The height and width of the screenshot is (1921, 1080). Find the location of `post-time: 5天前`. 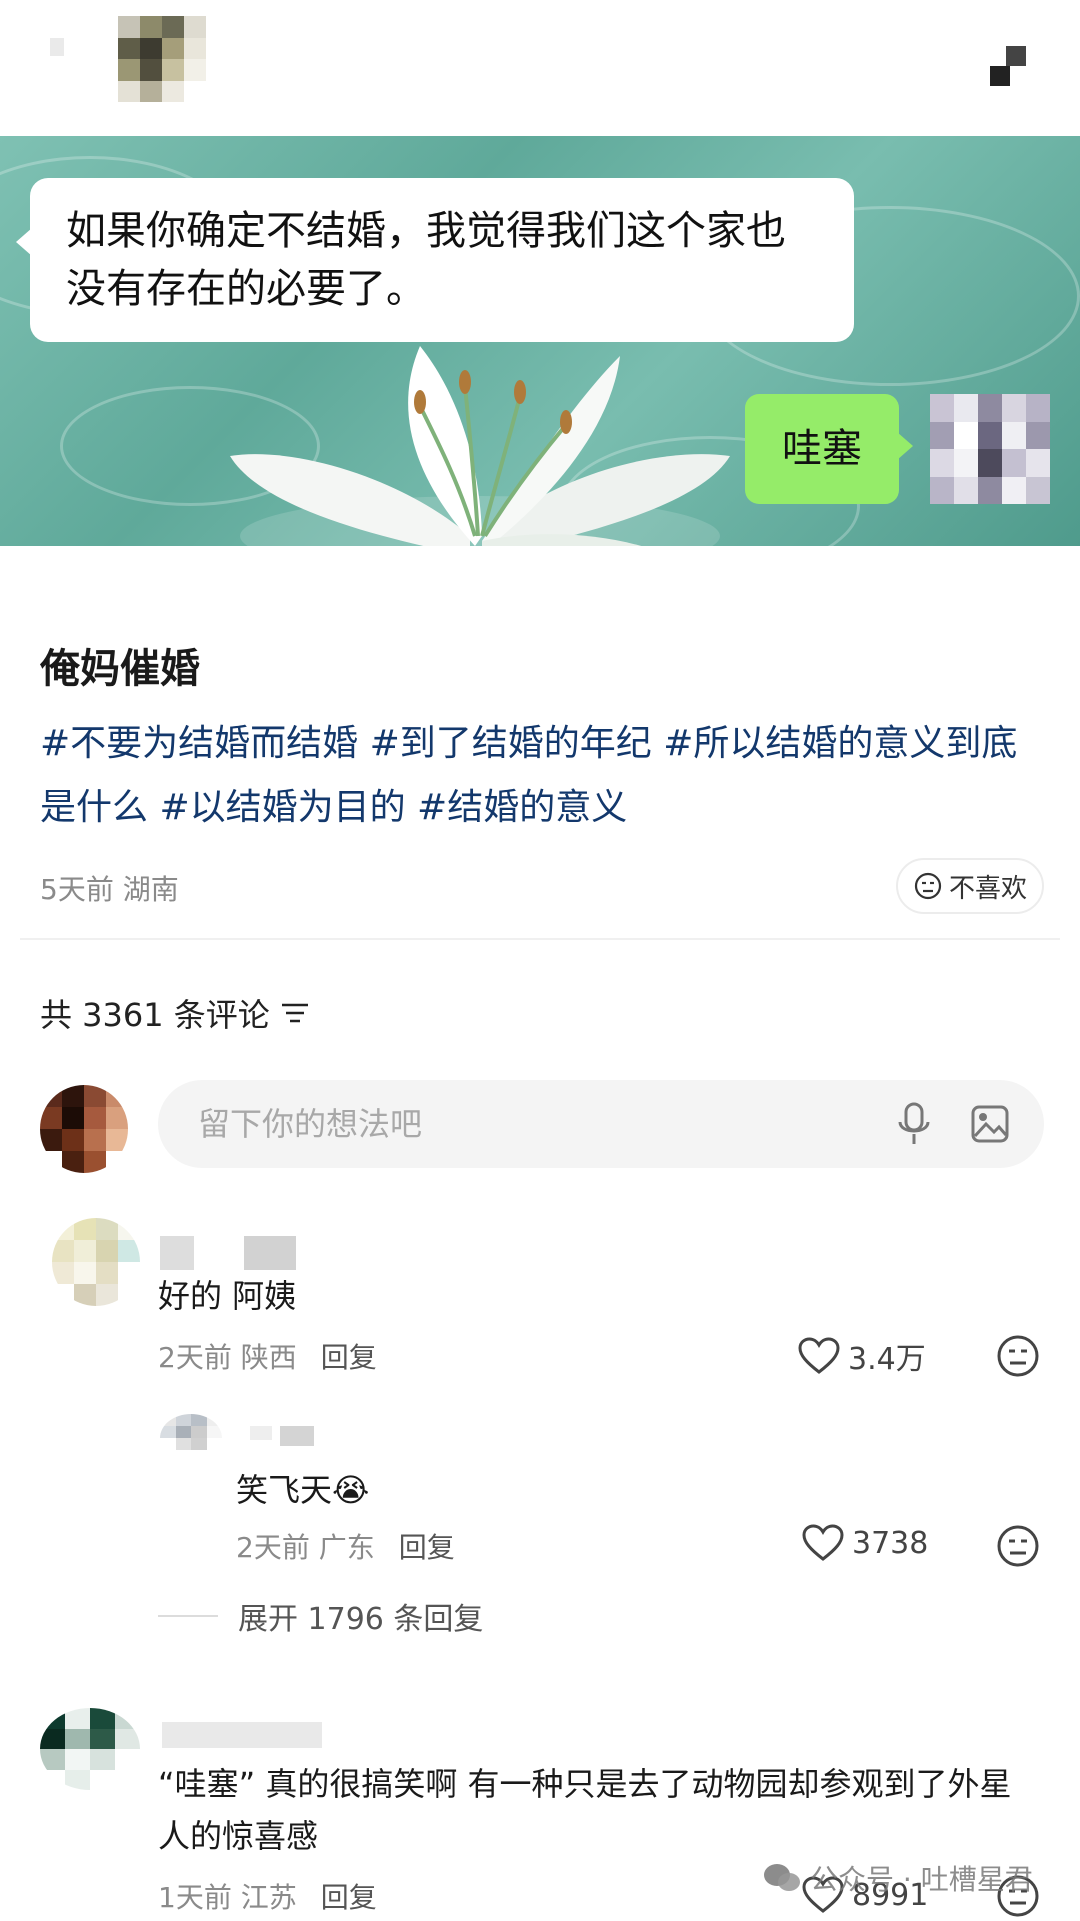

post-time: 5天前 is located at coordinates (77, 889).